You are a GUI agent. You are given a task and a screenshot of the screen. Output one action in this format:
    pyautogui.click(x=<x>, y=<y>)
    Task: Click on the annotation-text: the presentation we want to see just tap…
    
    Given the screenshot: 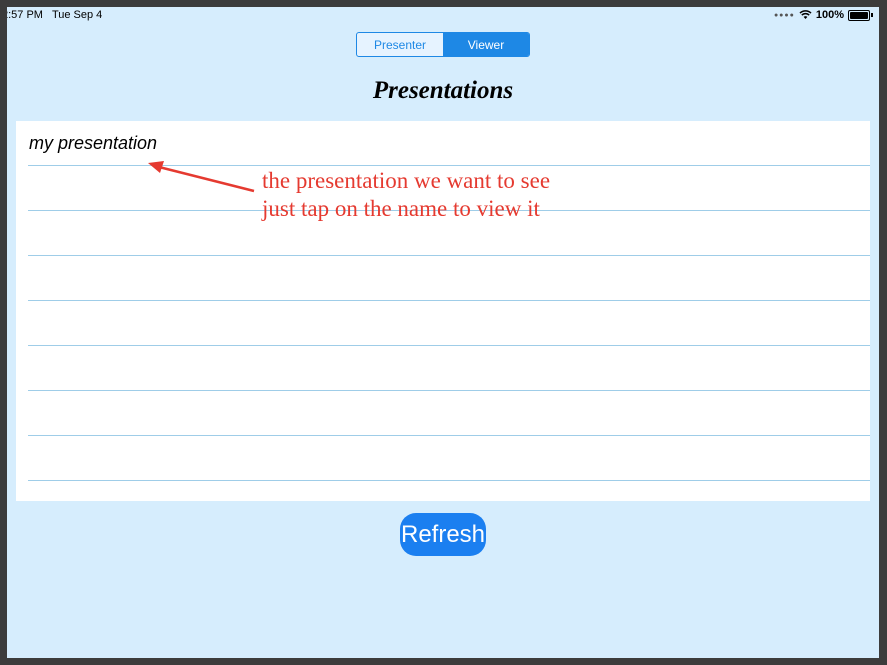 What is the action you would take?
    pyautogui.click(x=406, y=195)
    